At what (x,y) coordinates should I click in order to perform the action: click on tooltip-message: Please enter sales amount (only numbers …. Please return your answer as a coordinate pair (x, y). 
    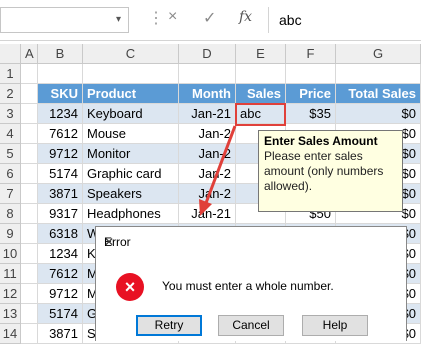
    Looking at the image, I should click on (324, 171).